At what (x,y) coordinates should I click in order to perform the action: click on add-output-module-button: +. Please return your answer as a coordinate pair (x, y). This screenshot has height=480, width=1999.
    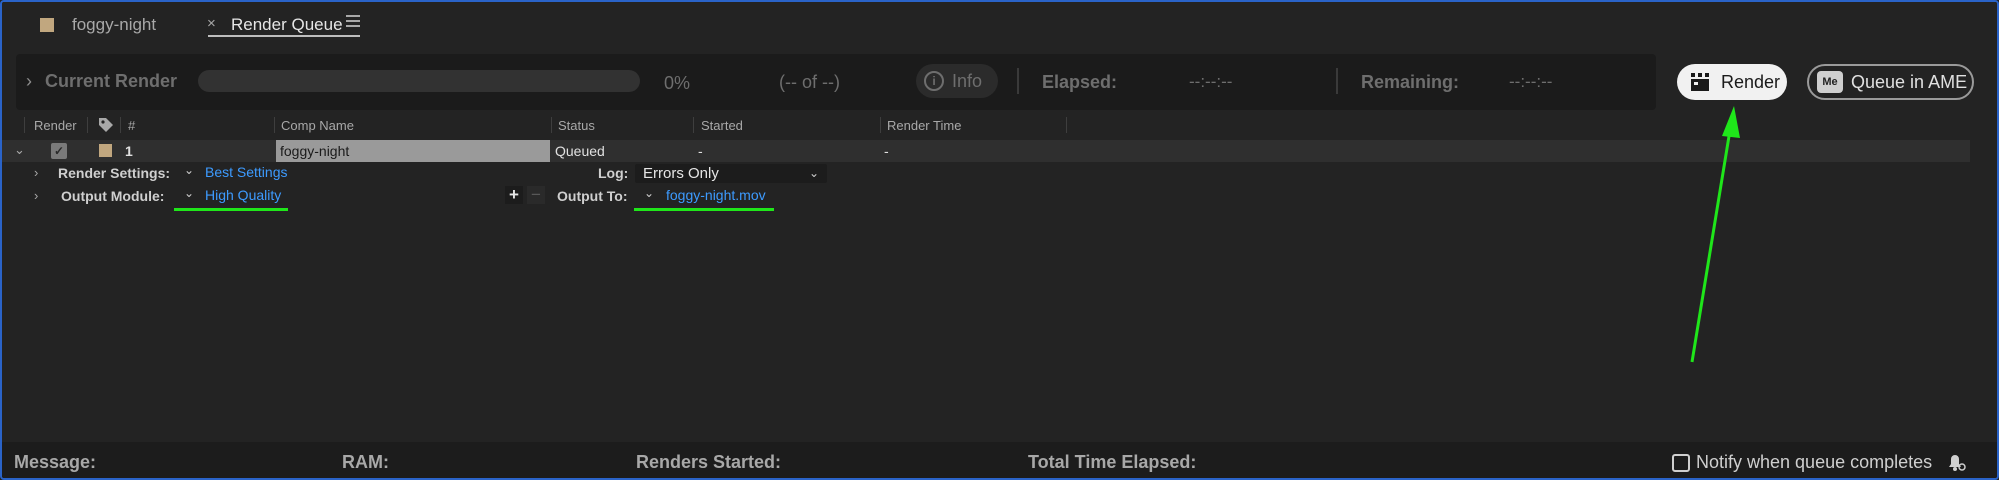
    Looking at the image, I should click on (514, 195).